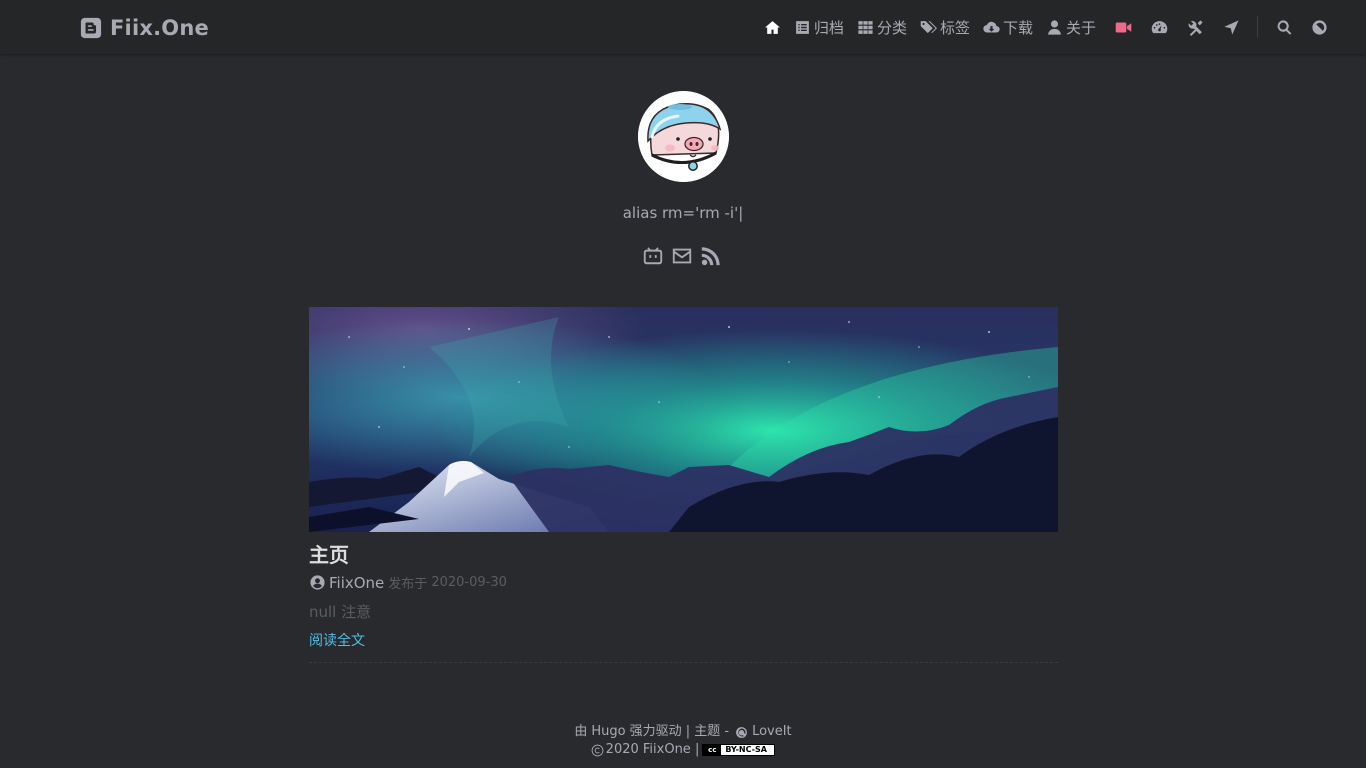 Image resolution: width=1366 pixels, height=768 pixels. What do you see at coordinates (828, 27) in the screenshot?
I see `nav-archive-label: 归档` at bounding box center [828, 27].